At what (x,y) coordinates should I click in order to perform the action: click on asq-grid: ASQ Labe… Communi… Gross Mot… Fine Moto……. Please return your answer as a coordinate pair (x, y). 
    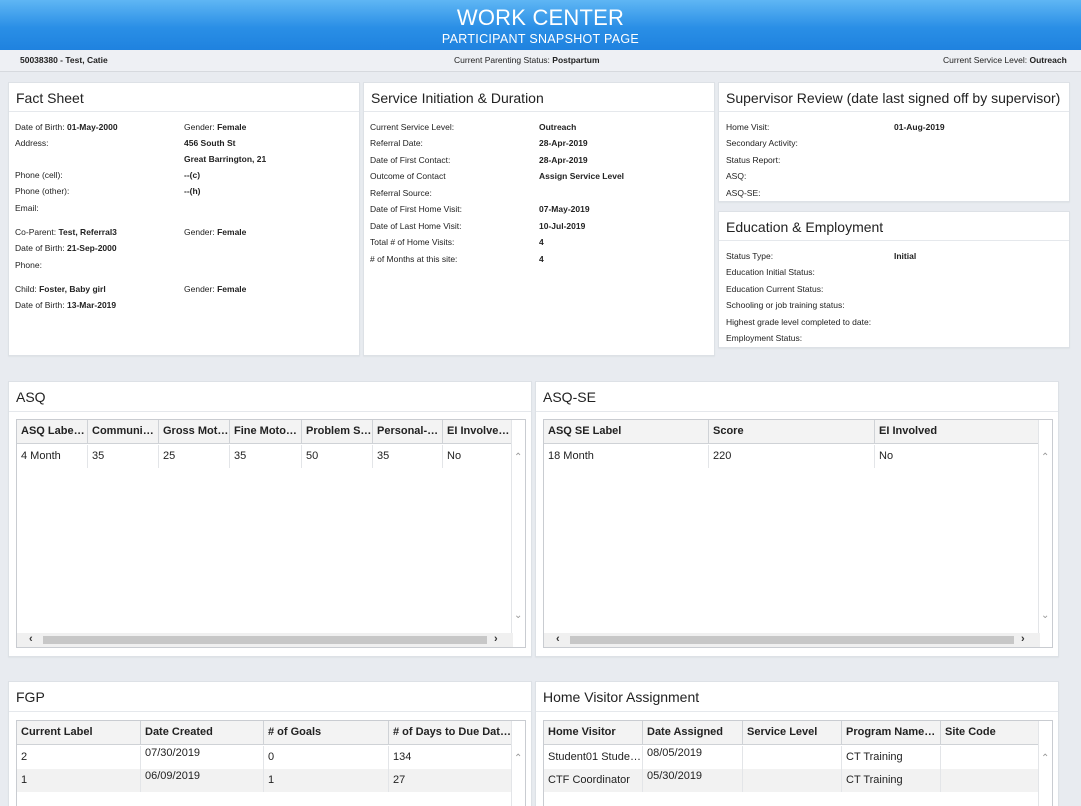
    Looking at the image, I should click on (271, 533).